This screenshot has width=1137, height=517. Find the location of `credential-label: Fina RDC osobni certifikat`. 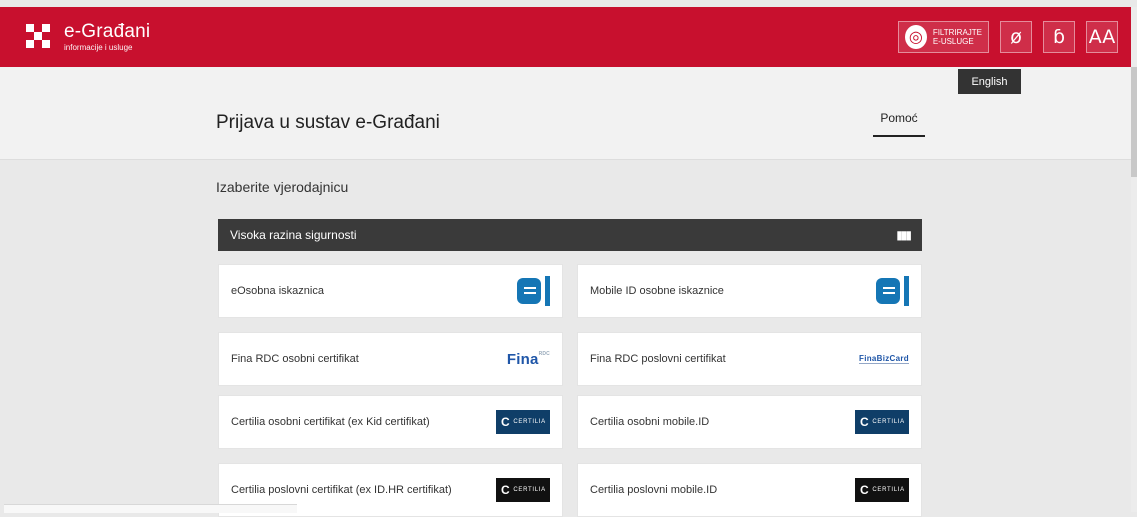

credential-label: Fina RDC osobni certifikat is located at coordinates (295, 359).